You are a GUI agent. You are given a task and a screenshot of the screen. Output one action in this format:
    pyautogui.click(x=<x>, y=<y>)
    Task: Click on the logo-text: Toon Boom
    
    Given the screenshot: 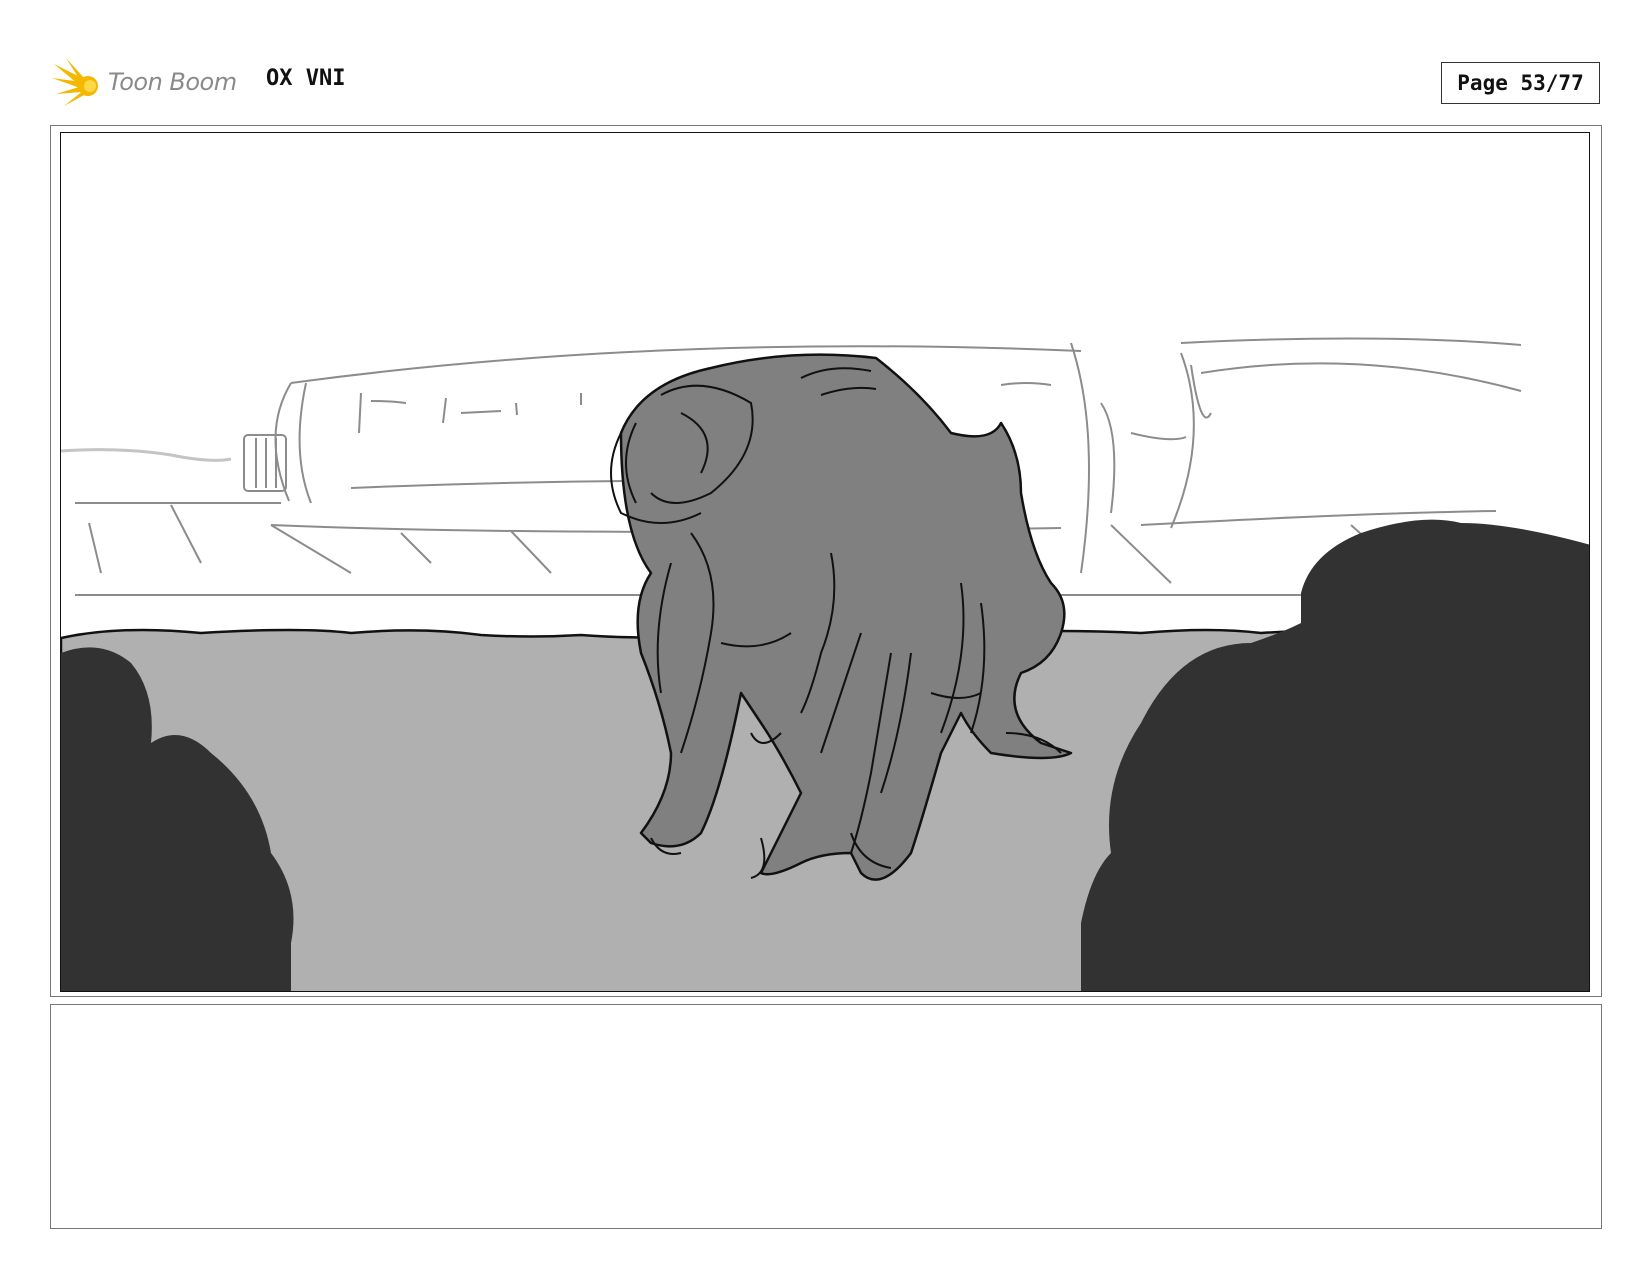 What is the action you would take?
    pyautogui.click(x=172, y=82)
    